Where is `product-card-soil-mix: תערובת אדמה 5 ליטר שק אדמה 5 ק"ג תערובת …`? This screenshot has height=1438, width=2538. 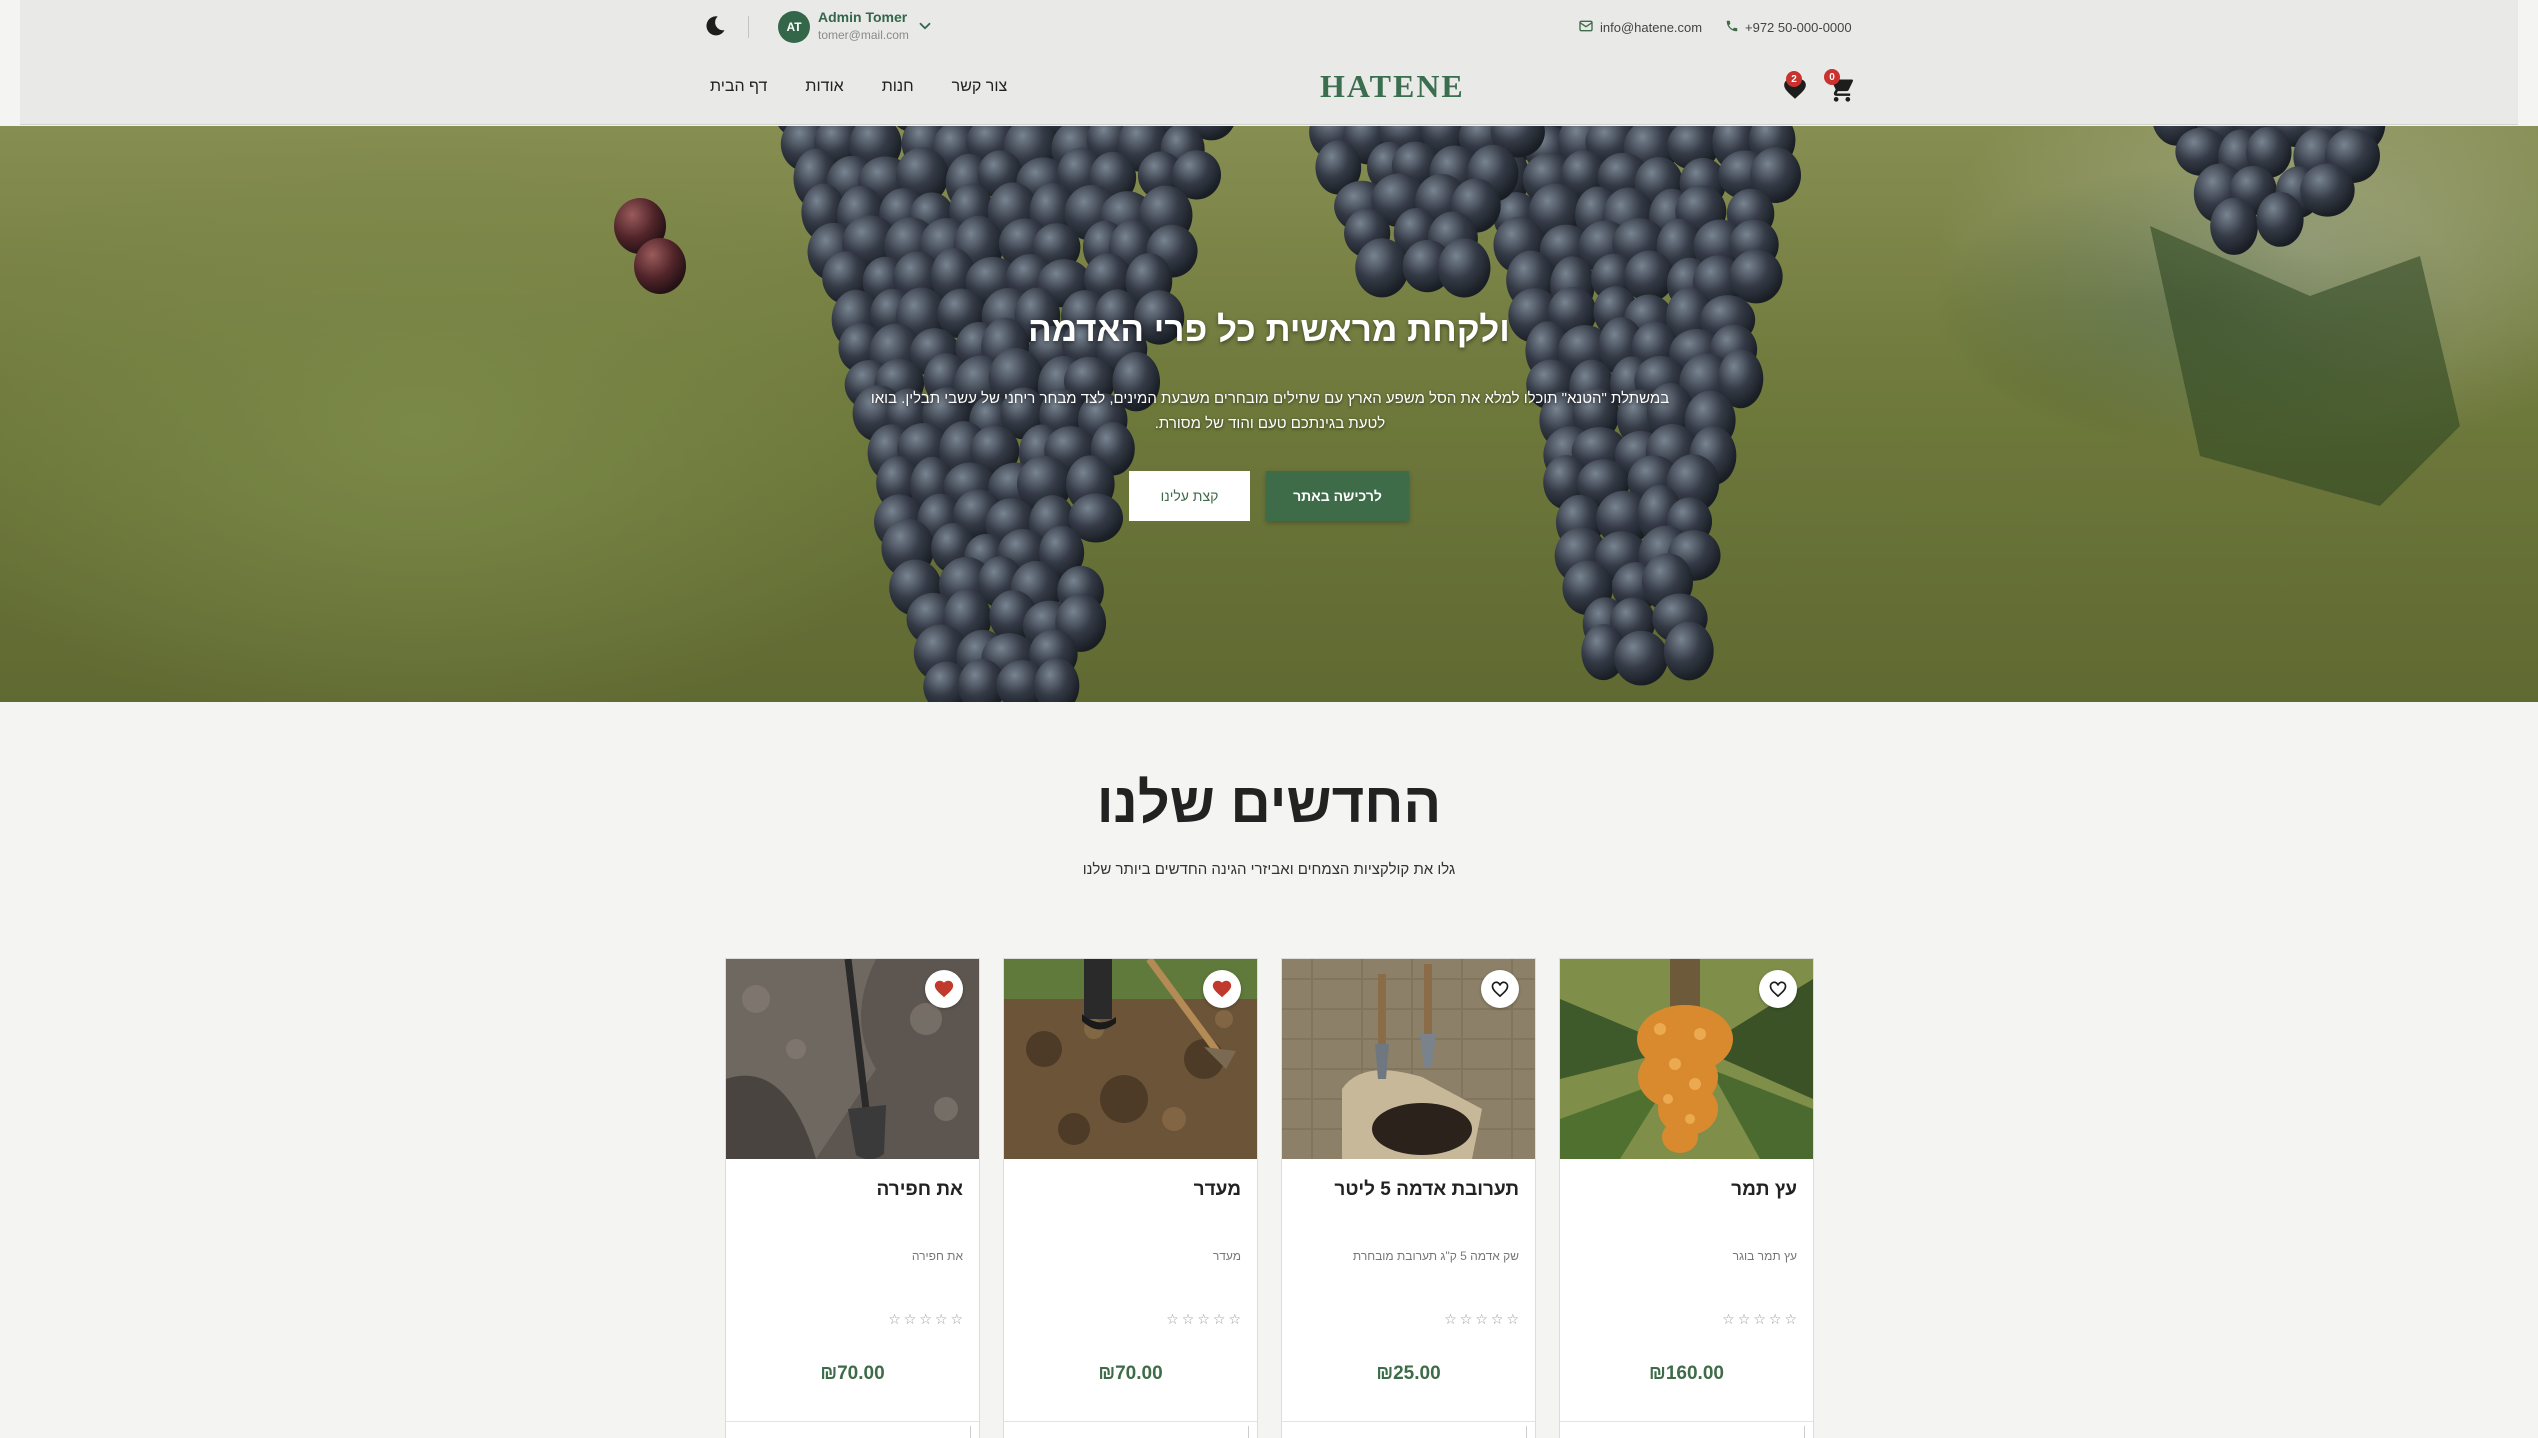 product-card-soil-mix: תערובת אדמה 5 ליטר שק אדמה 5 ק"ג תערובת … is located at coordinates (1408, 1198).